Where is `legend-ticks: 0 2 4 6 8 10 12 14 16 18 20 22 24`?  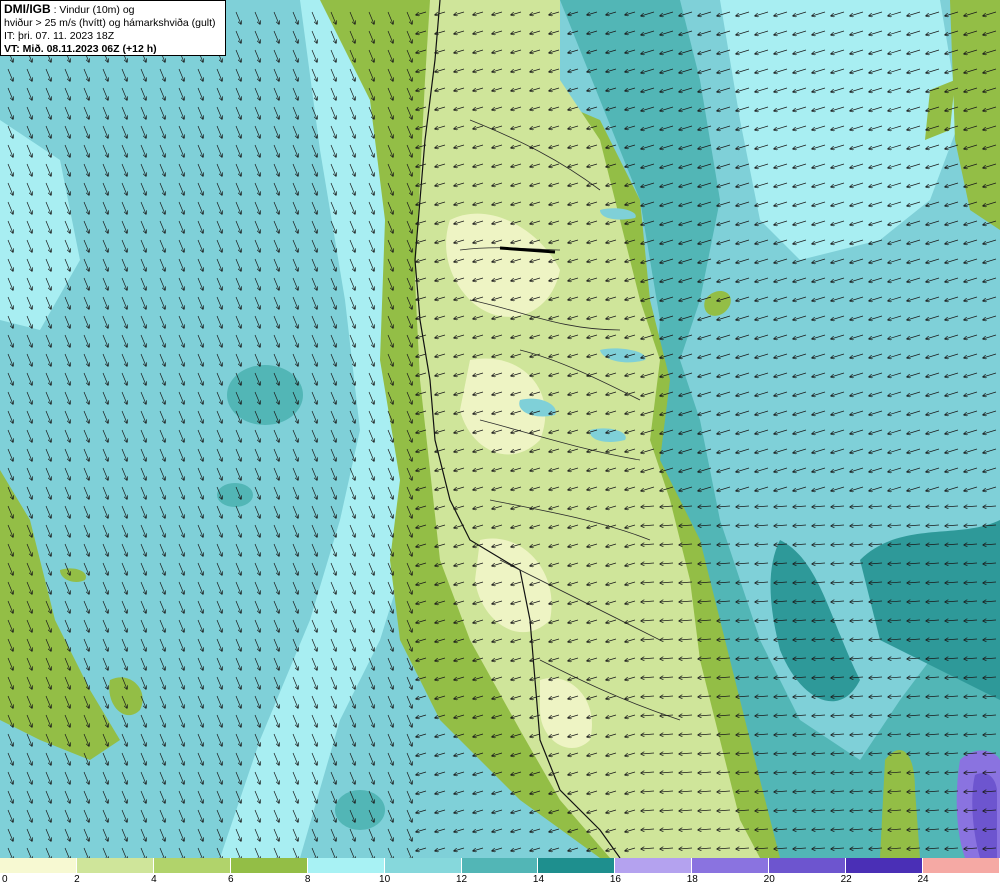
legend-ticks: 0 2 4 6 8 10 12 14 16 18 20 22 24 is located at coordinates (500, 880).